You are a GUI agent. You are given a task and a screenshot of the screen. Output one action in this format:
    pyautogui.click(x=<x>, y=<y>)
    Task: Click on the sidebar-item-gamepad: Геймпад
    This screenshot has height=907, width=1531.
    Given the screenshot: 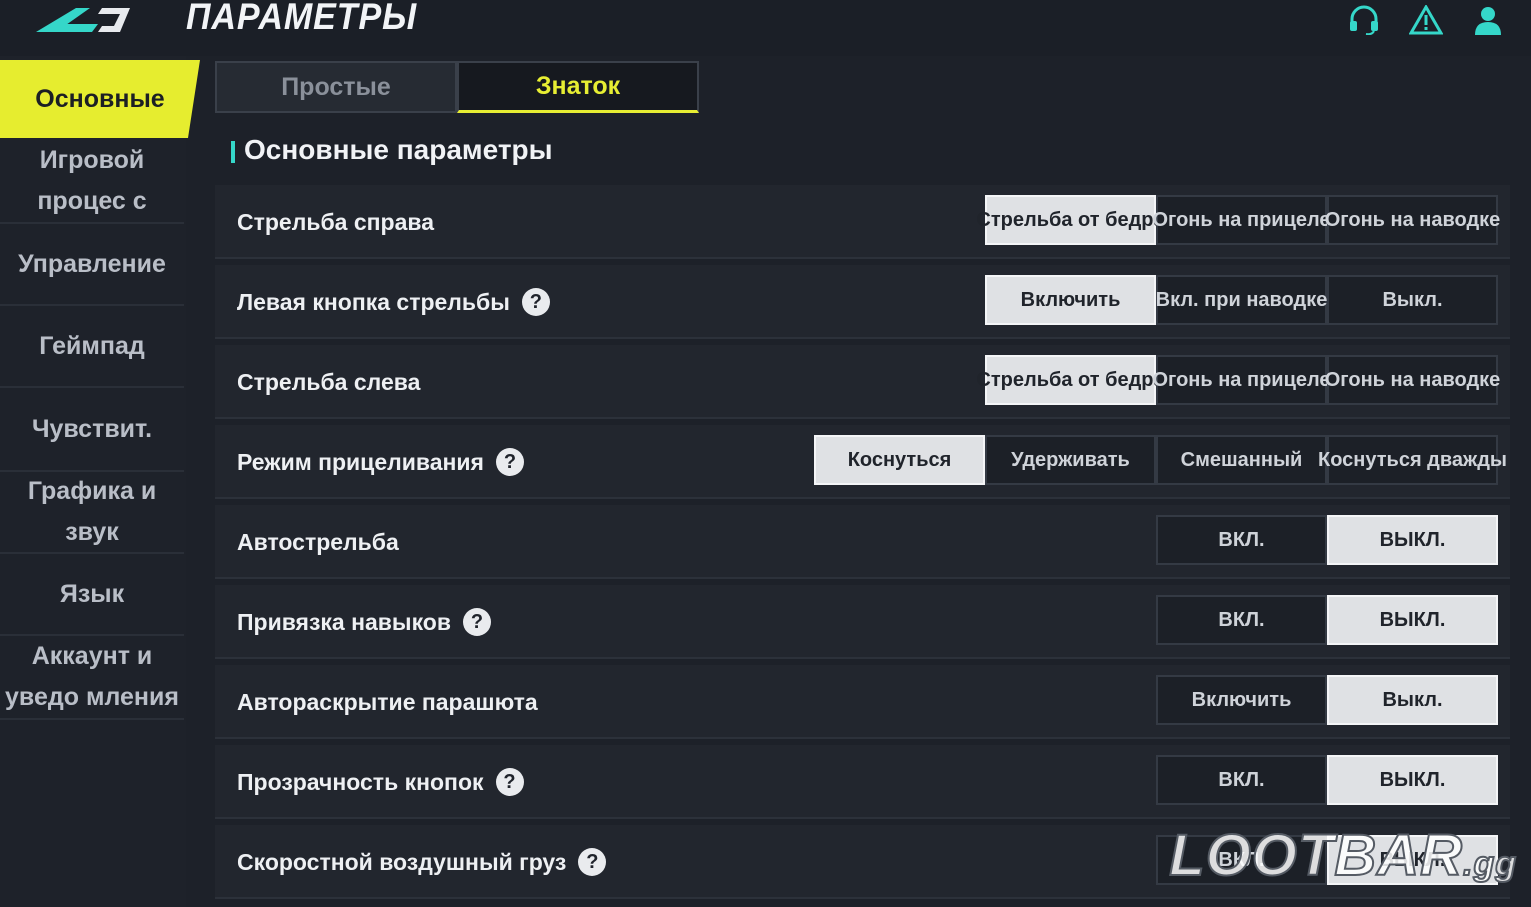 What is the action you would take?
    pyautogui.click(x=92, y=347)
    